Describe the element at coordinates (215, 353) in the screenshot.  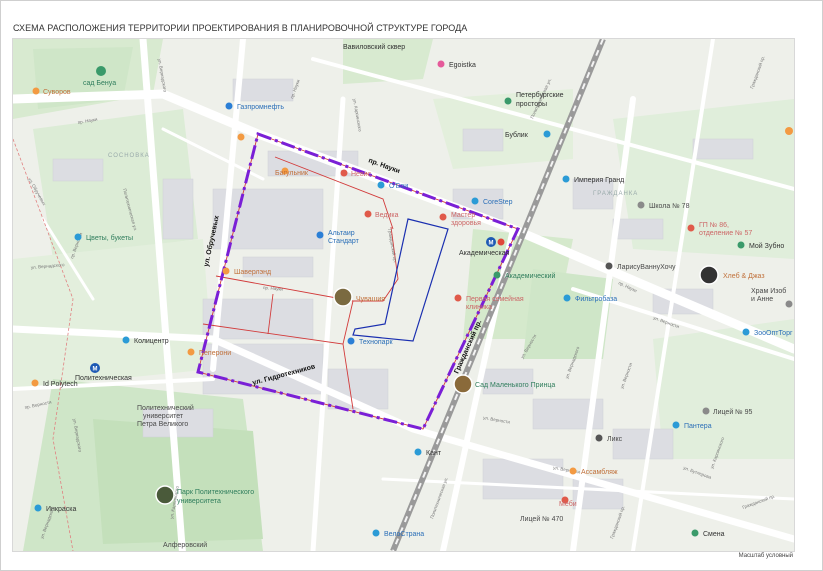
I see `poi-peperoni: Пеперони` at that location.